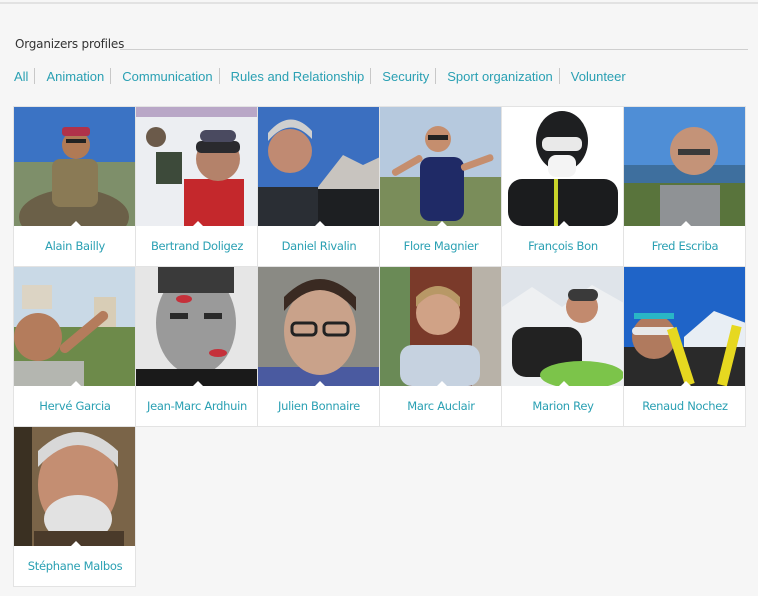  I want to click on profile-card-alain-bailly: Alain Bailly, so click(74, 186).